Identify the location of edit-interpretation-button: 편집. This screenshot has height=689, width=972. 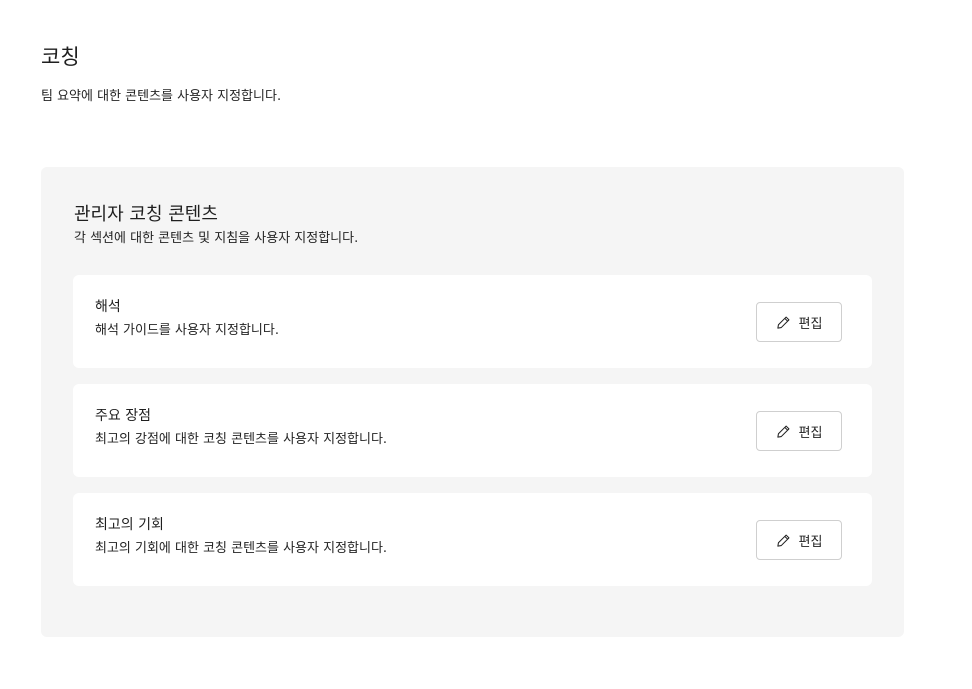
(799, 322).